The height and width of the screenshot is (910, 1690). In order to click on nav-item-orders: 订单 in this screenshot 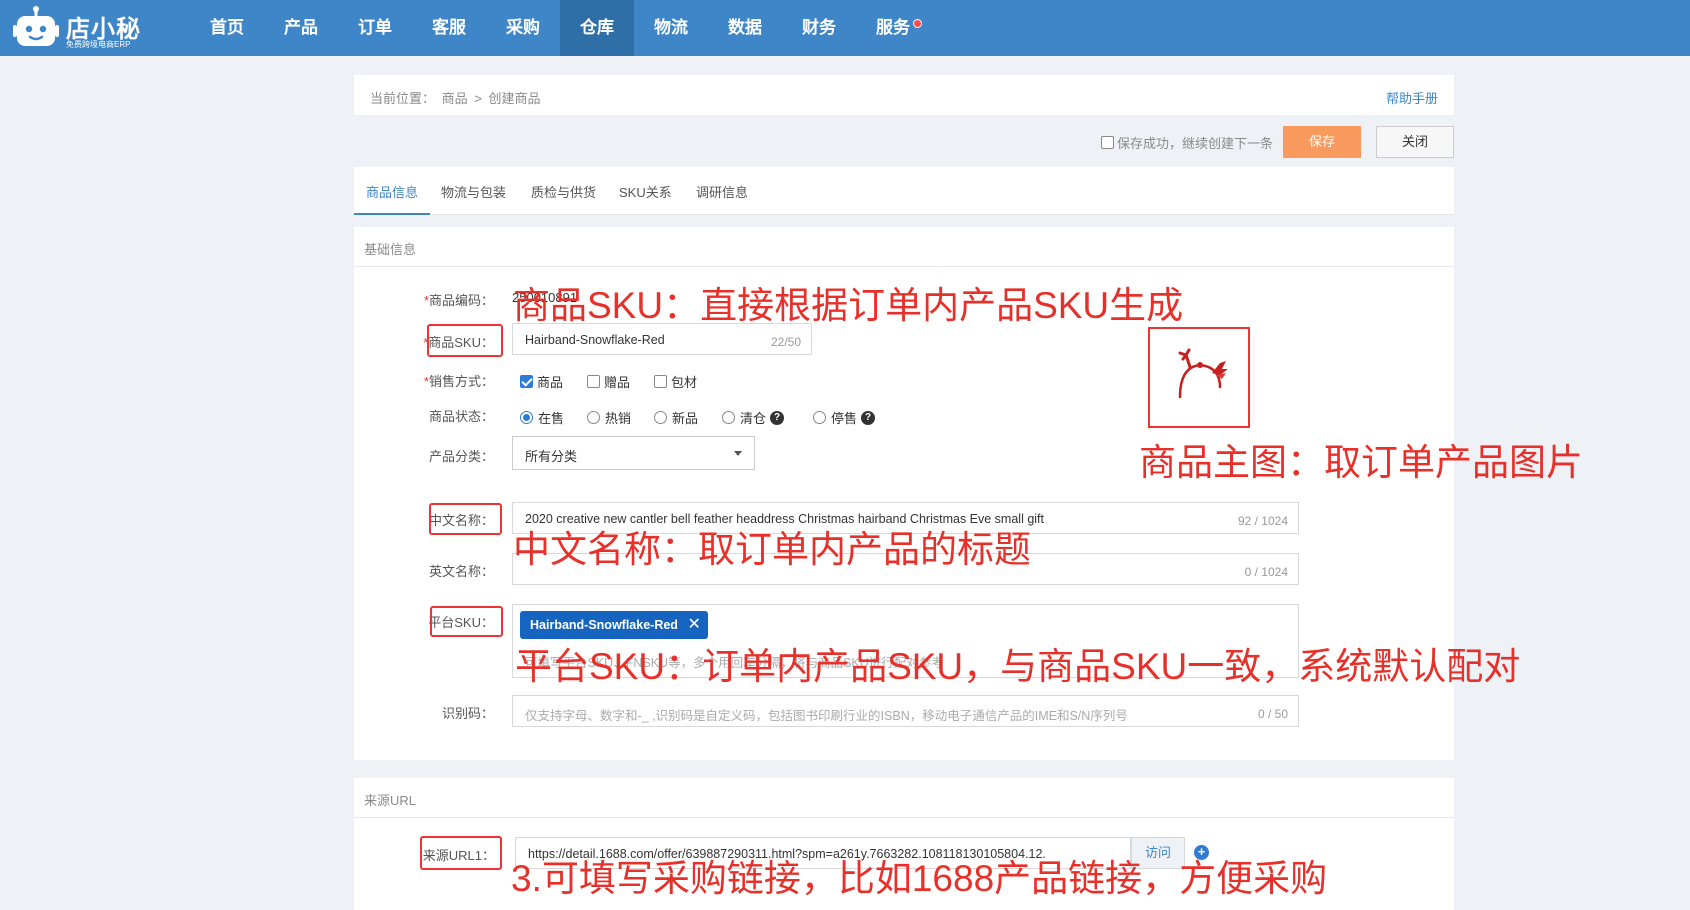, I will do `click(375, 28)`.